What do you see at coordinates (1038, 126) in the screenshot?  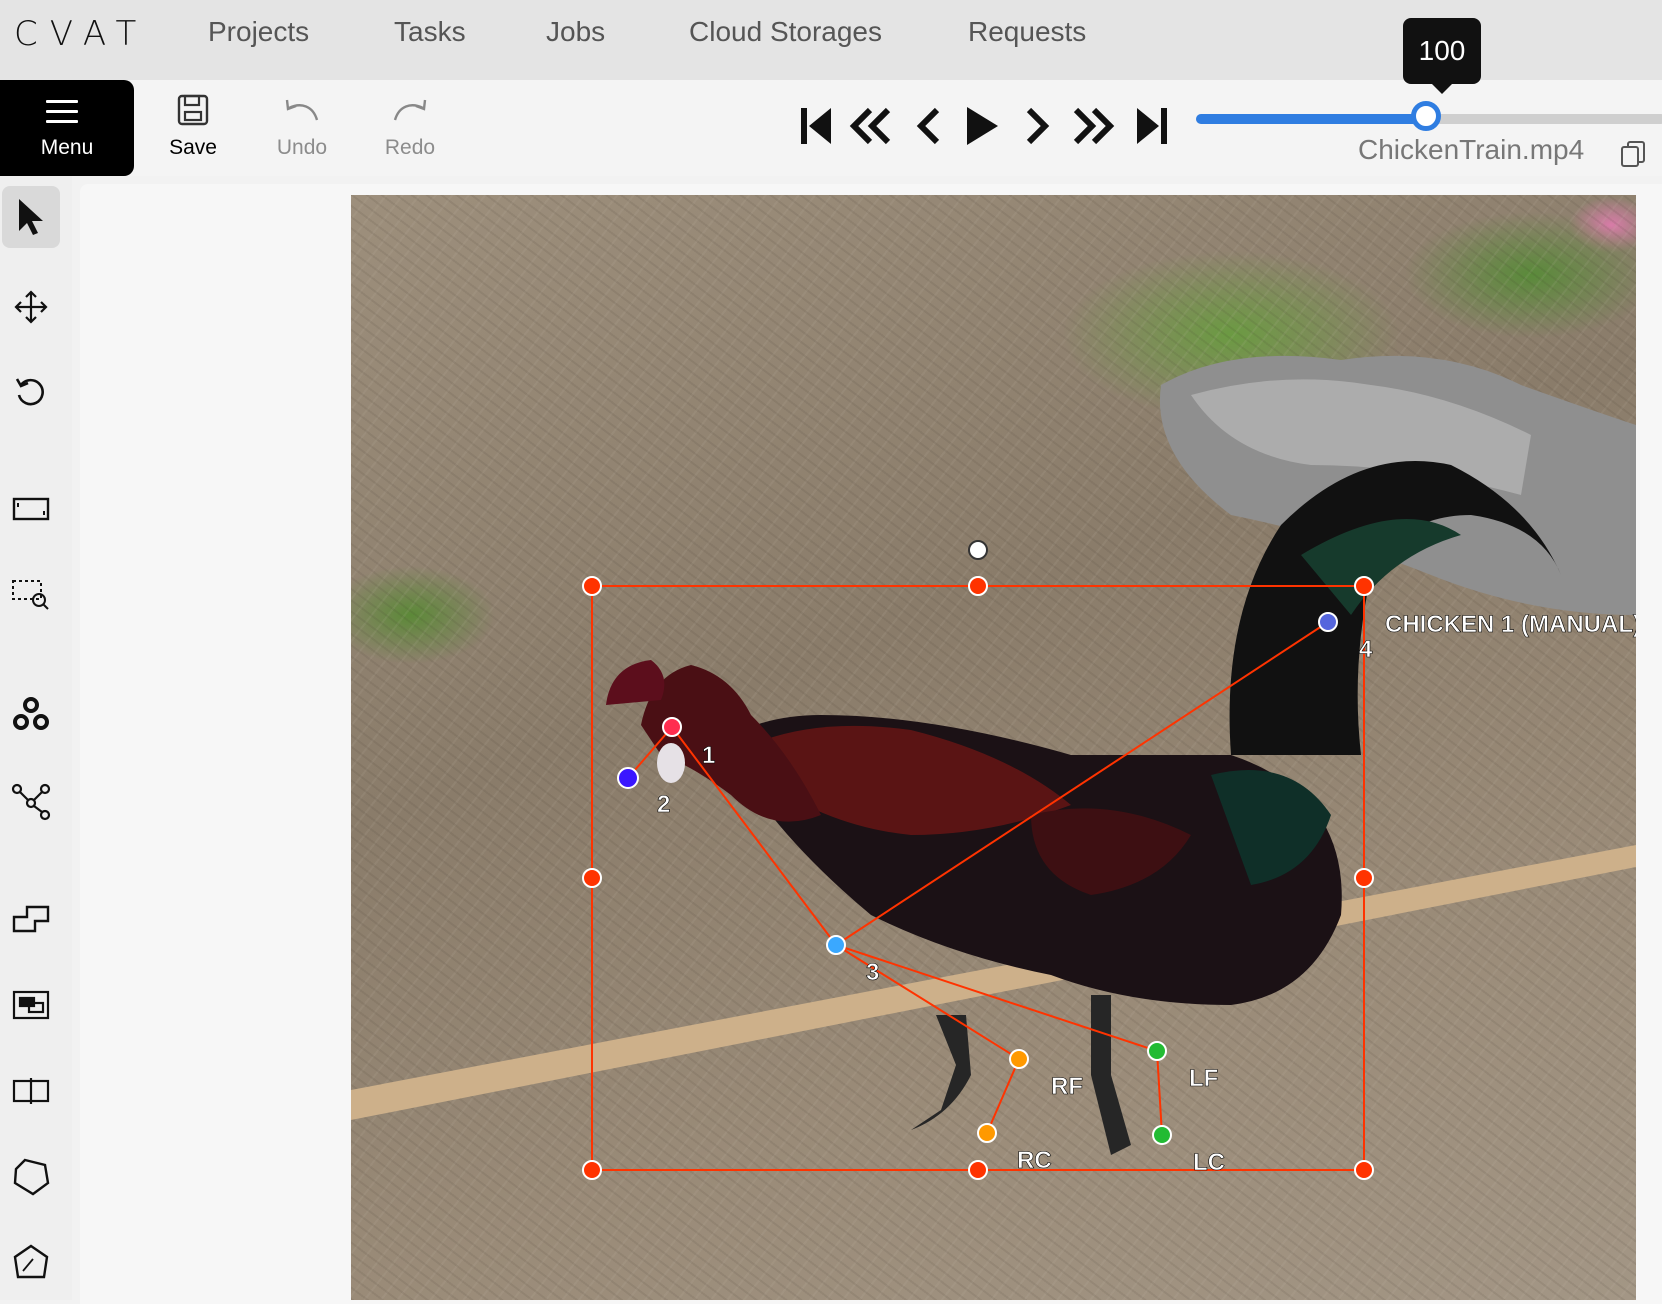 I see `next-frame-icon` at bounding box center [1038, 126].